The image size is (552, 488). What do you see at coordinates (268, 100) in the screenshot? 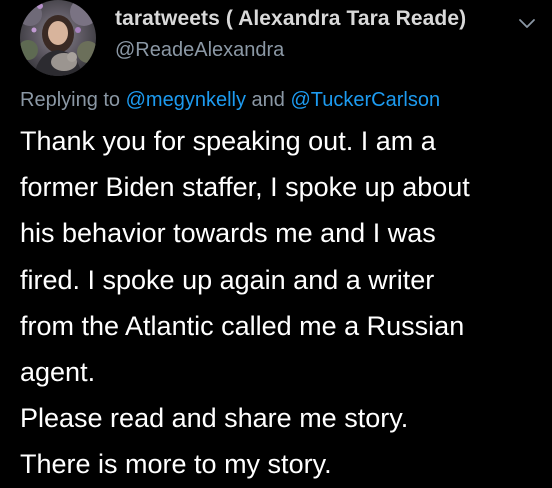
I see `replying-to-connector: and` at bounding box center [268, 100].